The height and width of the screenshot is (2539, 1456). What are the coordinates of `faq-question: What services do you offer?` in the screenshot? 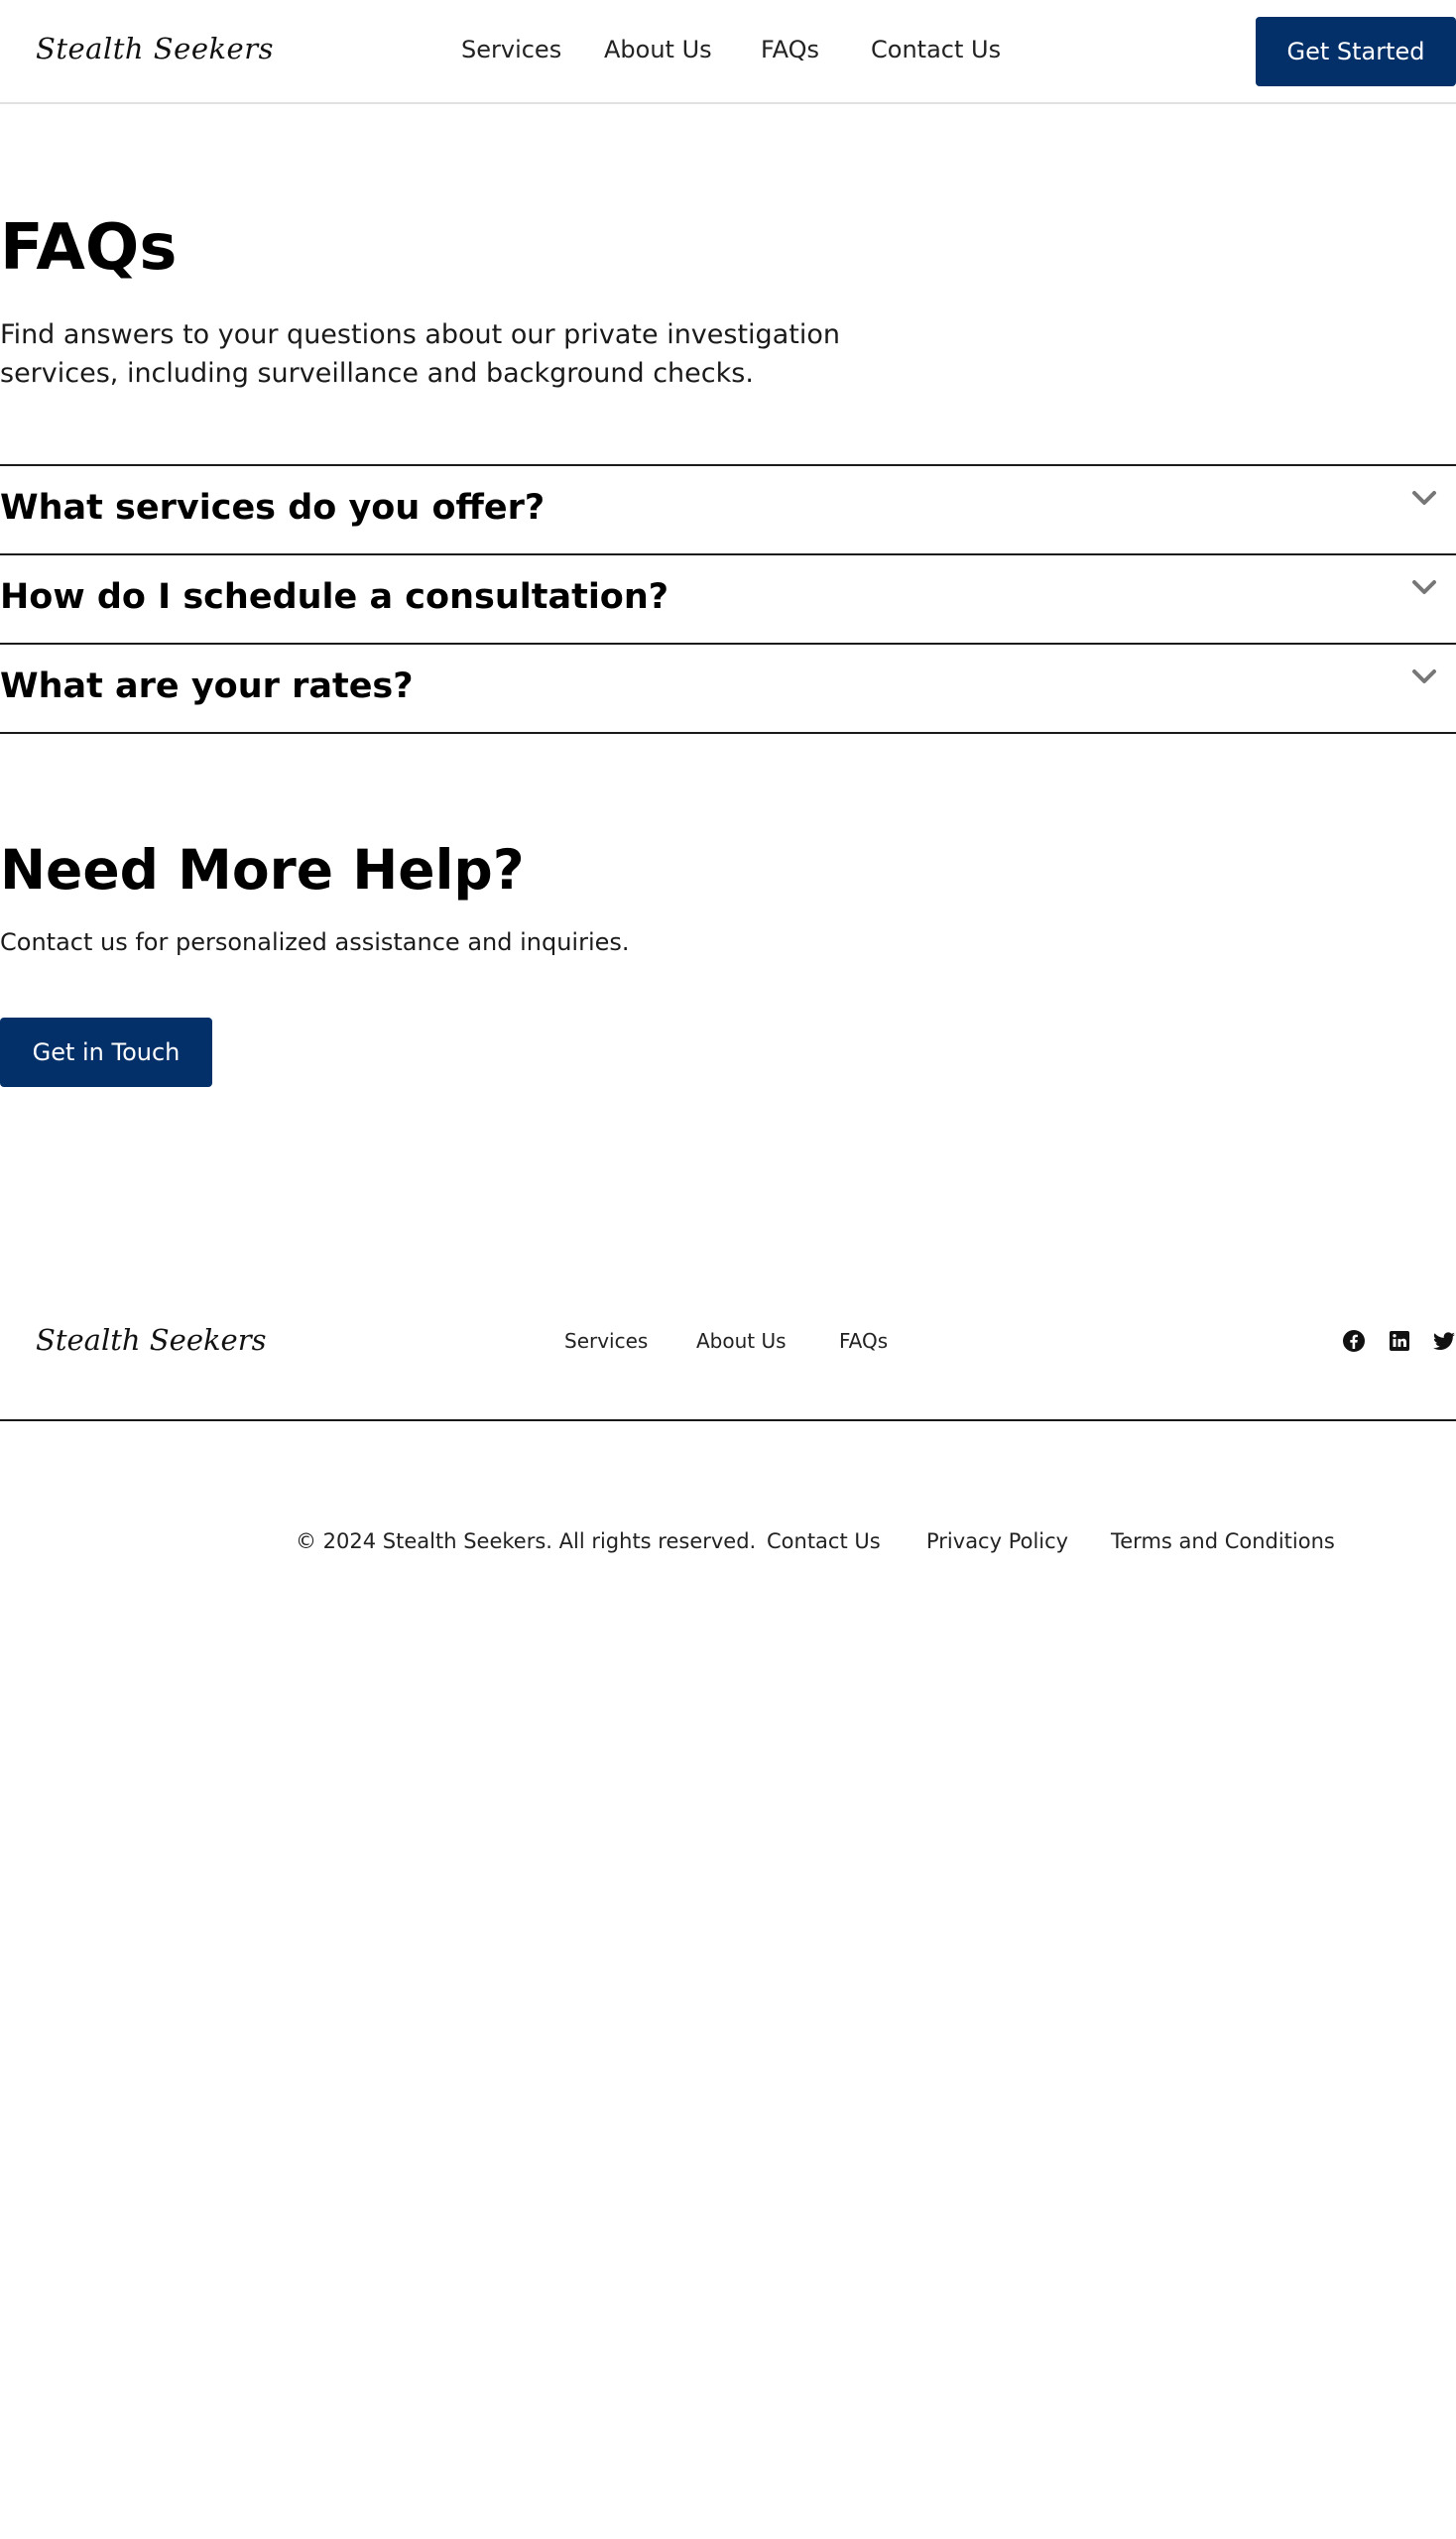 It's located at (273, 508).